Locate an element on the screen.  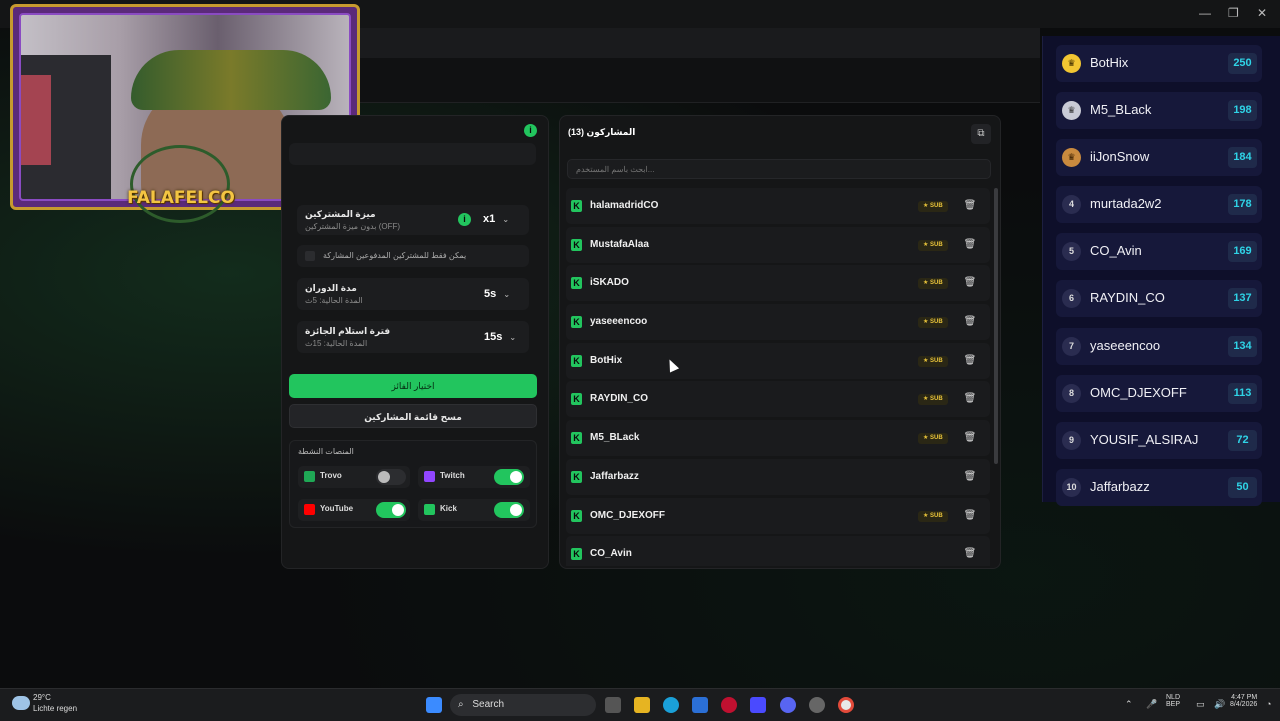
app-header is located at coordinates (695, 80).